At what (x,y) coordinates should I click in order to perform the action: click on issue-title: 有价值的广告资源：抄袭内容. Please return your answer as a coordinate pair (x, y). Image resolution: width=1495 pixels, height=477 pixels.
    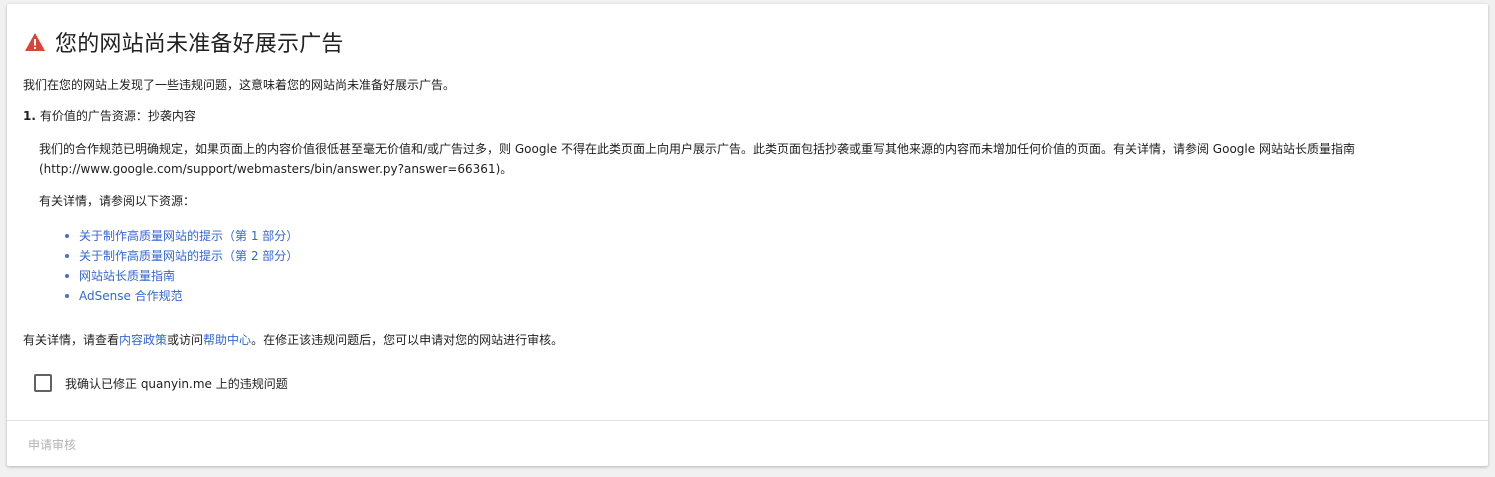
    Looking at the image, I should click on (117, 116).